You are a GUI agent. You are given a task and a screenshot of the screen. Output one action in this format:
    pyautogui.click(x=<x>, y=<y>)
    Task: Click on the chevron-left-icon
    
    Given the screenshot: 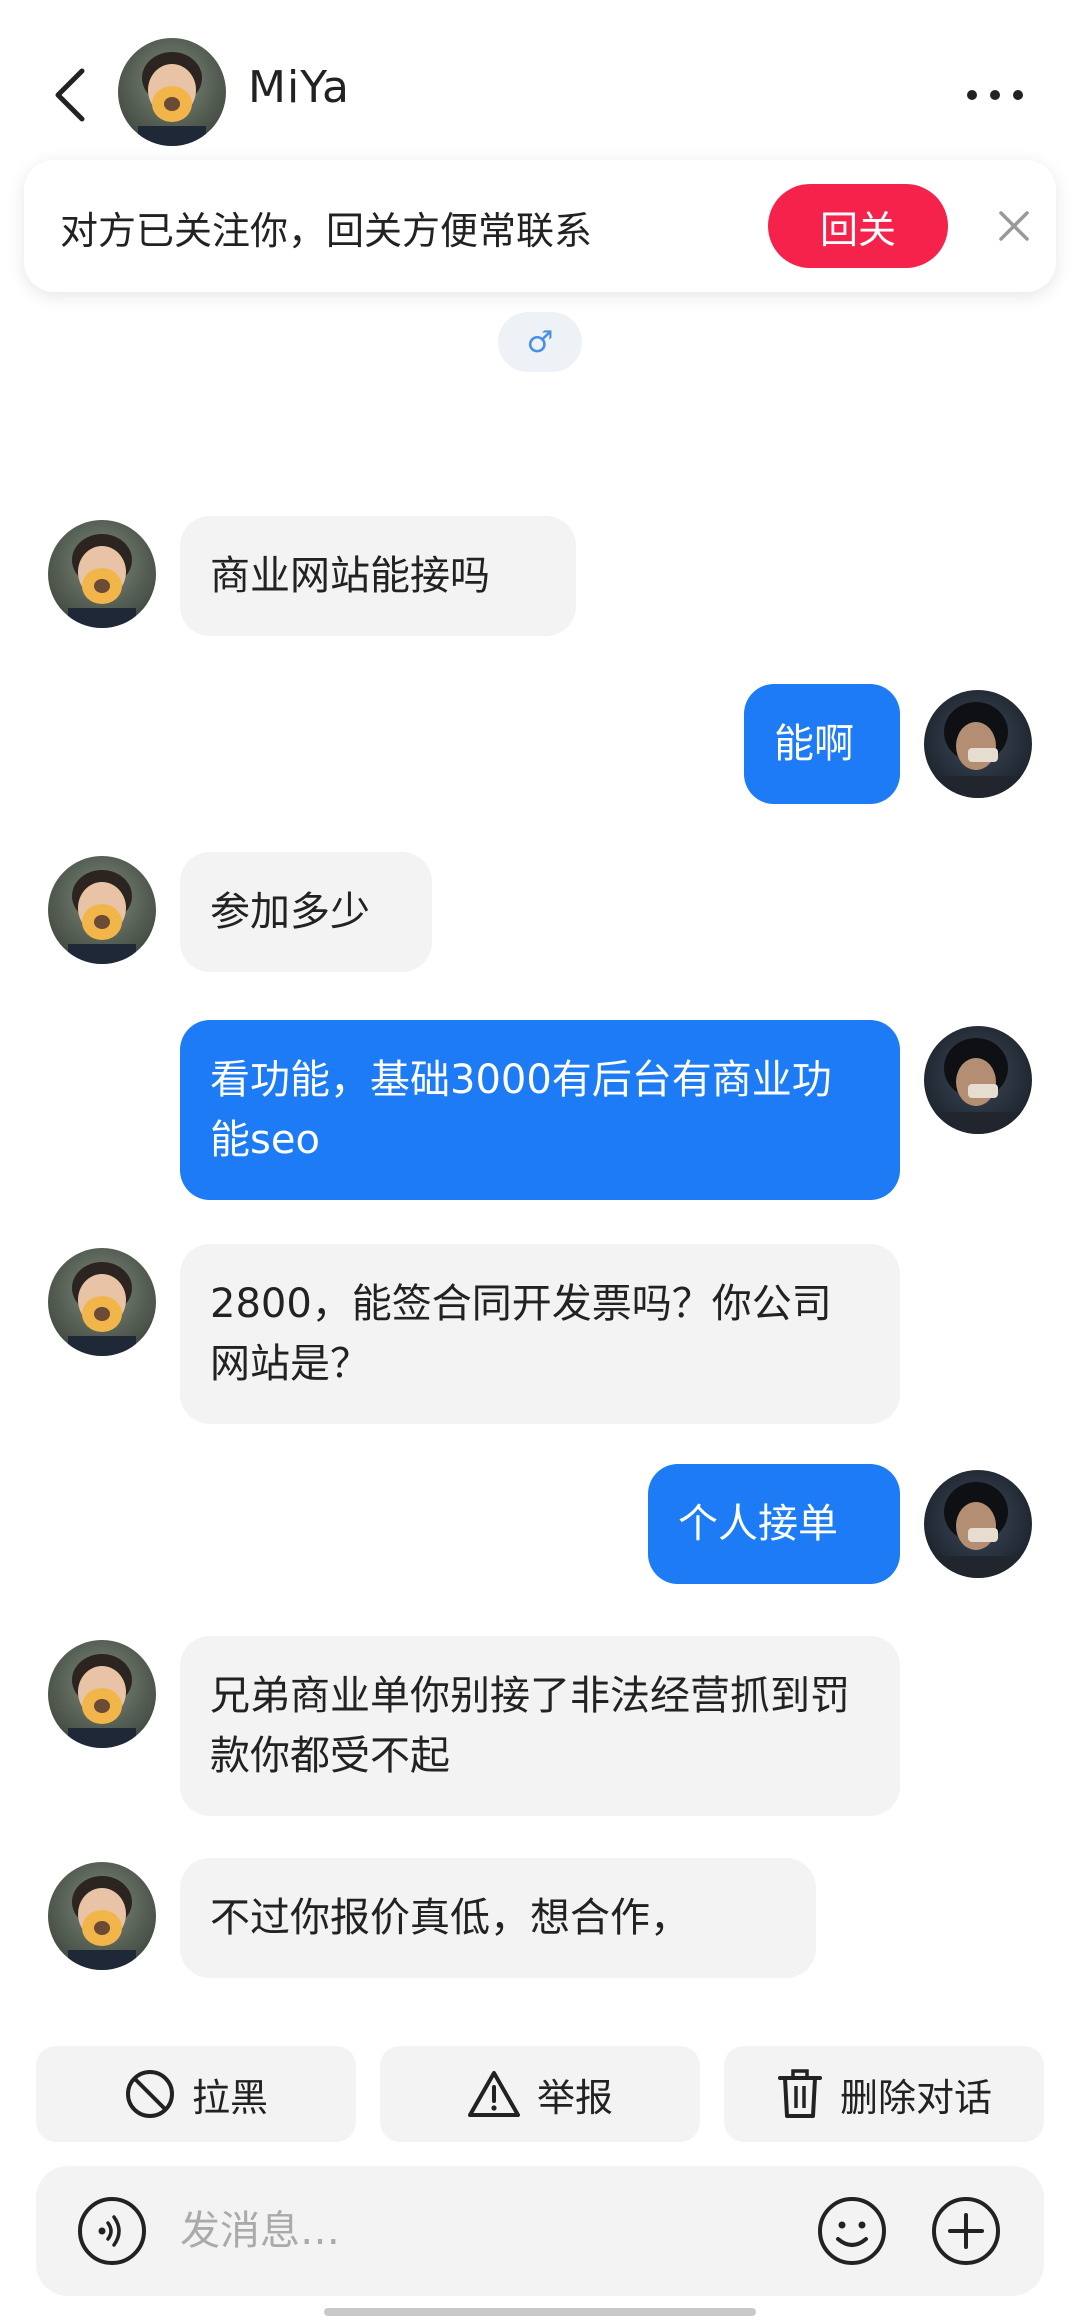 What is the action you would take?
    pyautogui.click(x=70, y=95)
    